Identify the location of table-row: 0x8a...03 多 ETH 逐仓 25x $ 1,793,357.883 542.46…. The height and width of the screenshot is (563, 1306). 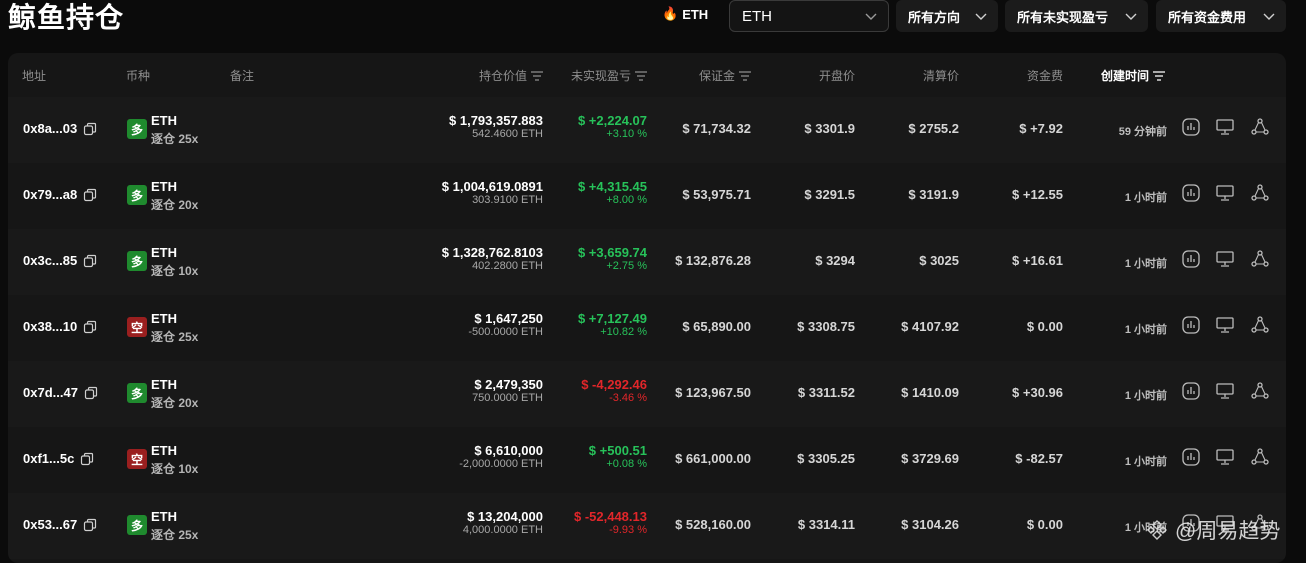
(647, 130).